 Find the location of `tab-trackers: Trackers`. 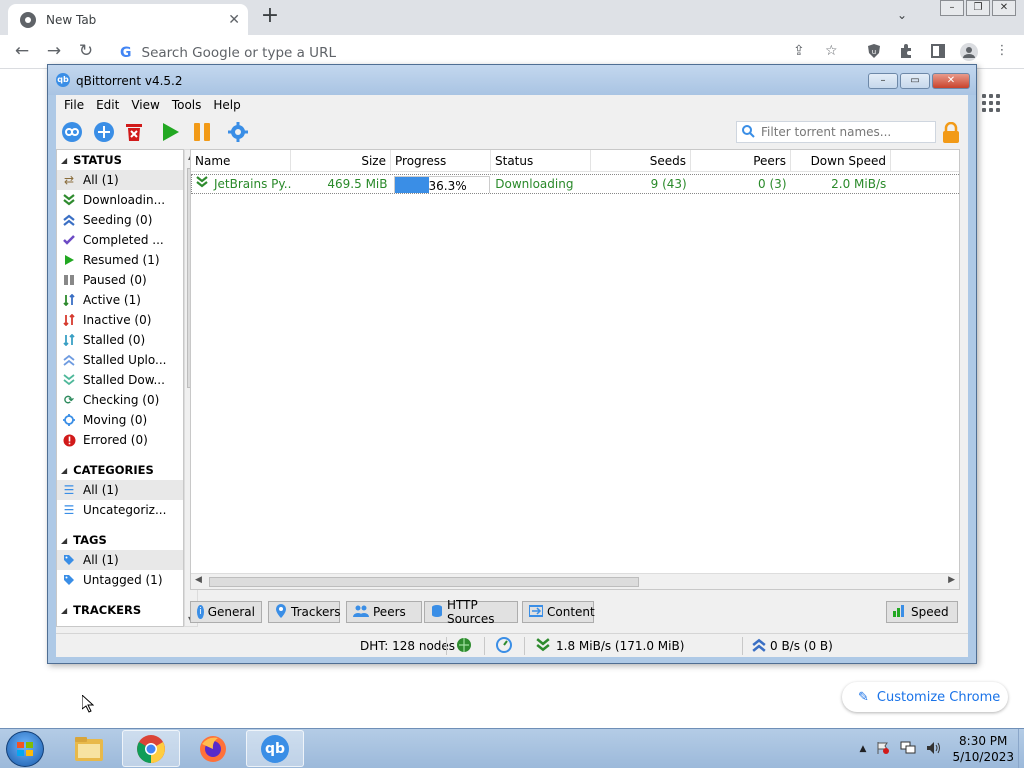

tab-trackers: Trackers is located at coordinates (304, 612).